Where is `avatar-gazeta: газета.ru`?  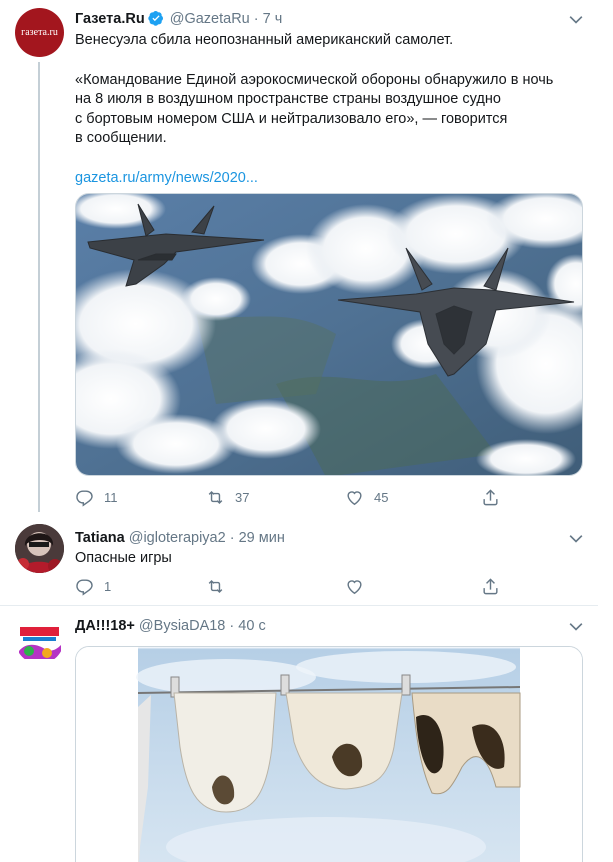
avatar-gazeta: газета.ru is located at coordinates (39, 32).